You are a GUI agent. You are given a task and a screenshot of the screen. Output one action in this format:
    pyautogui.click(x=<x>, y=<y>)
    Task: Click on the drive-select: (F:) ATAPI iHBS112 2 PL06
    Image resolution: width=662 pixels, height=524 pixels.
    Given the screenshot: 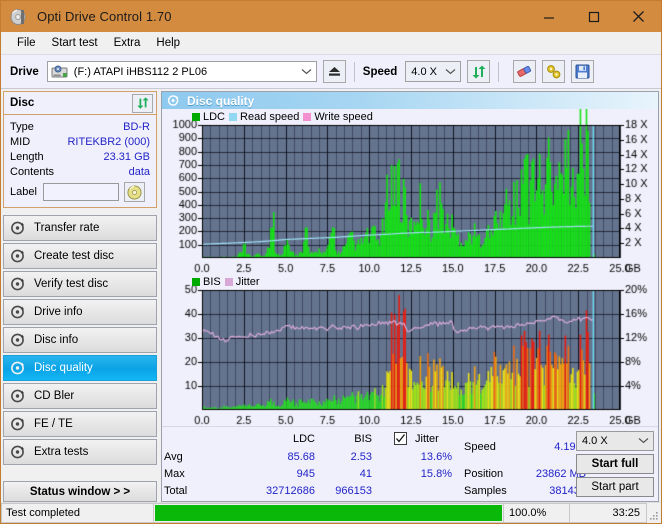 What is the action you would take?
    pyautogui.click(x=181, y=71)
    